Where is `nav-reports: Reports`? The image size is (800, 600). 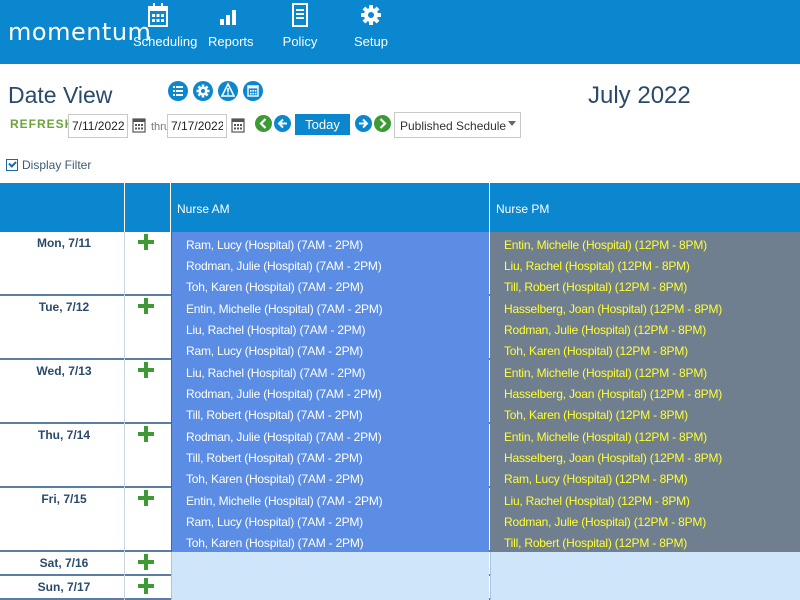
nav-reports: Reports is located at coordinates (231, 32).